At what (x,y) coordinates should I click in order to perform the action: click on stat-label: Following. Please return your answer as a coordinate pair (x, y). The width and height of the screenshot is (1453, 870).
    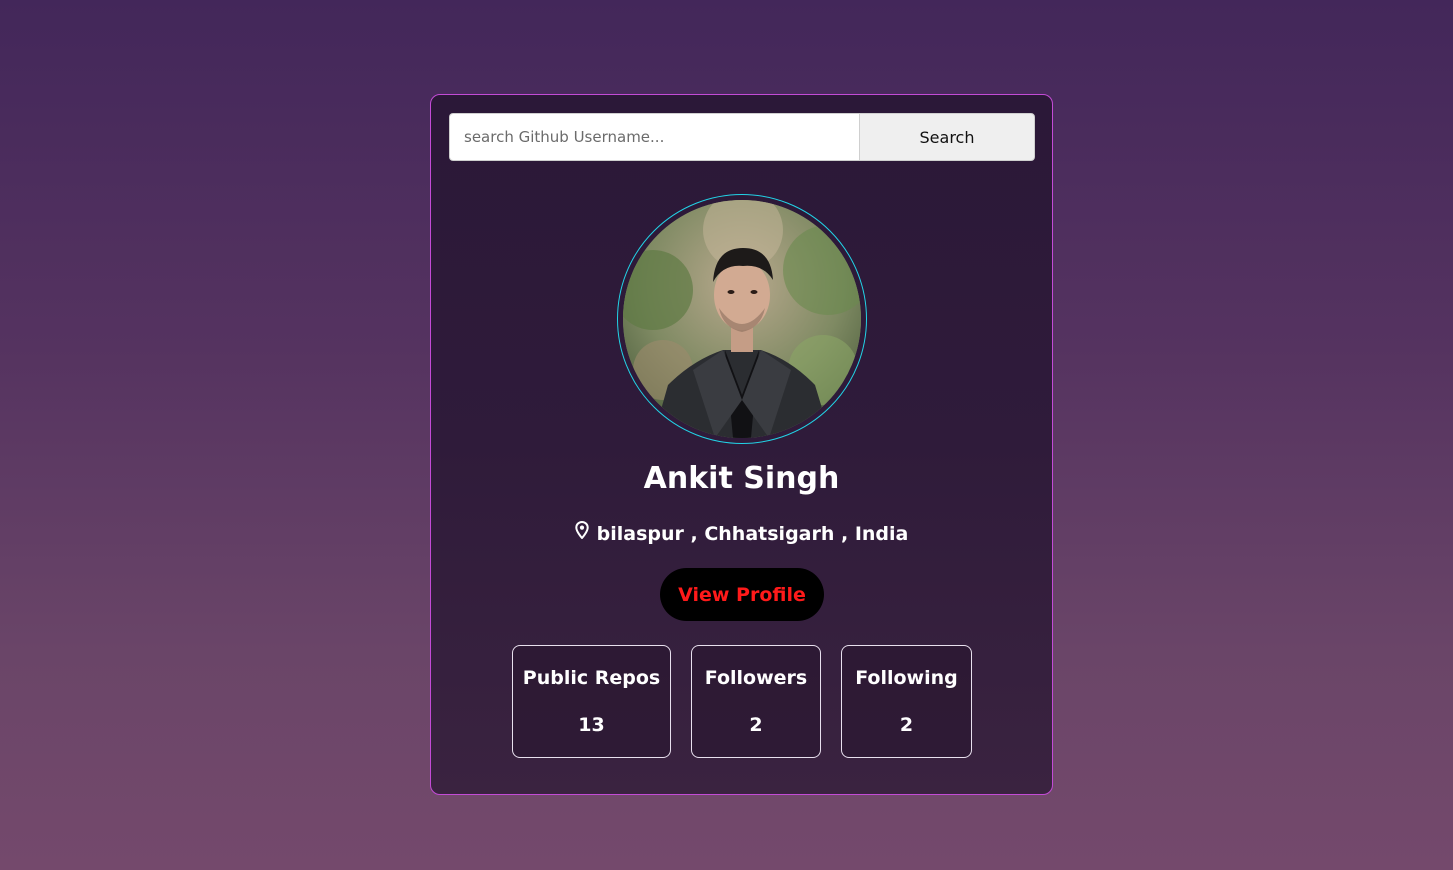
    Looking at the image, I should click on (906, 678).